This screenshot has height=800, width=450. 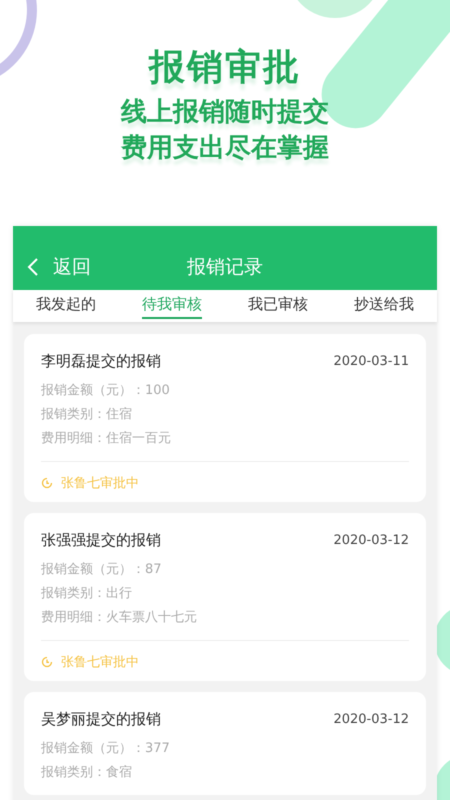 What do you see at coordinates (225, 570) in the screenshot?
I see `record-field: 报销金额（元）：87` at bounding box center [225, 570].